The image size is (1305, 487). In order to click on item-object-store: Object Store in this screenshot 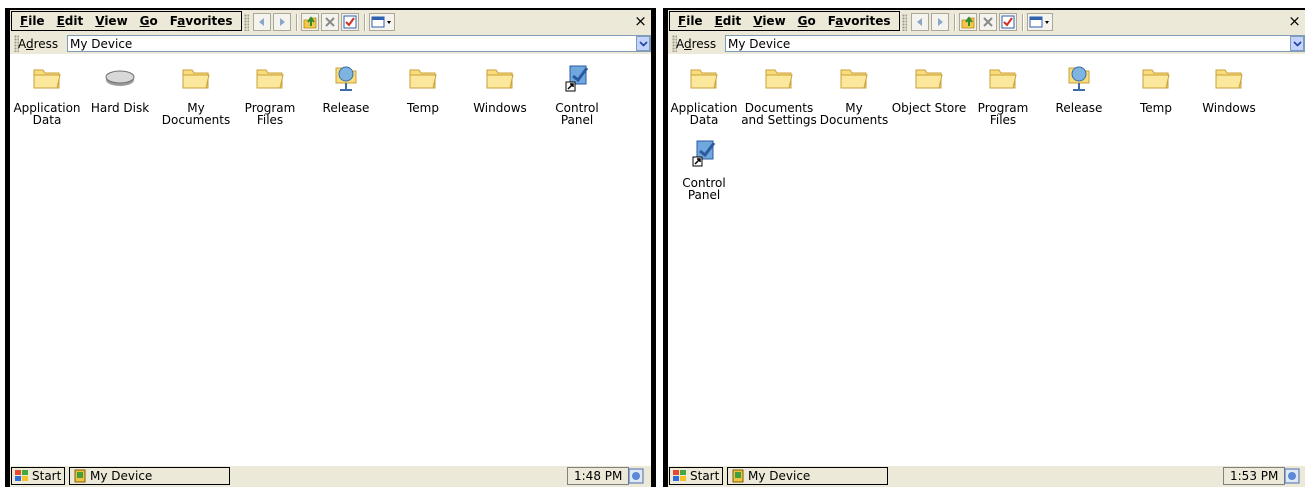, I will do `click(929, 88)`.